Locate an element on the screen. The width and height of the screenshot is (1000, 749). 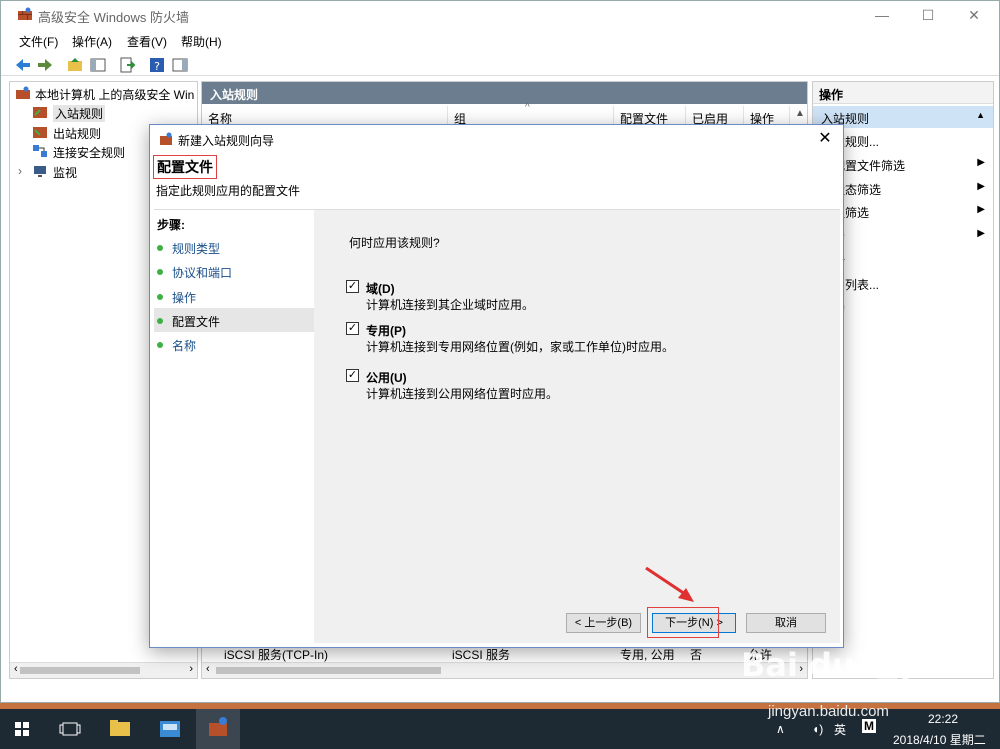
menu-action: 操作(A) is located at coordinates (92, 41).